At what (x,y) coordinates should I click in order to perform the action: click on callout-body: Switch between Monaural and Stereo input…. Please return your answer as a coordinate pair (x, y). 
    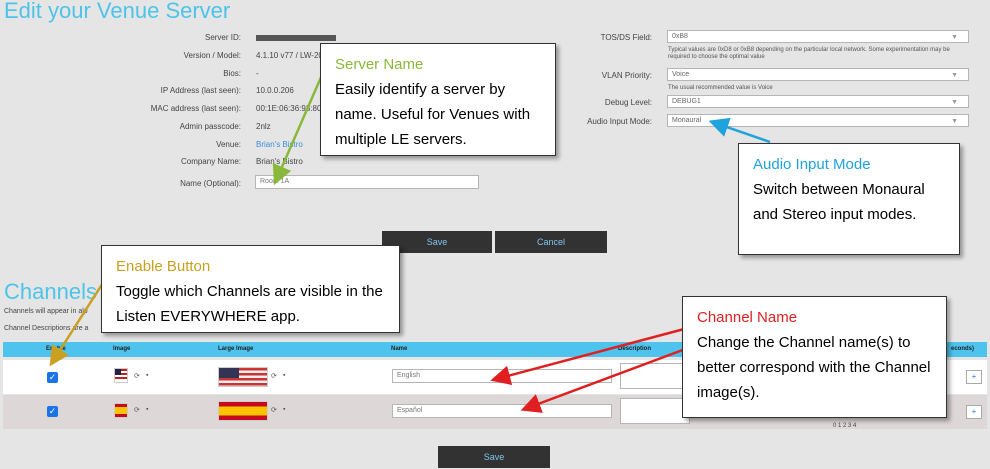
    Looking at the image, I should click on (839, 202).